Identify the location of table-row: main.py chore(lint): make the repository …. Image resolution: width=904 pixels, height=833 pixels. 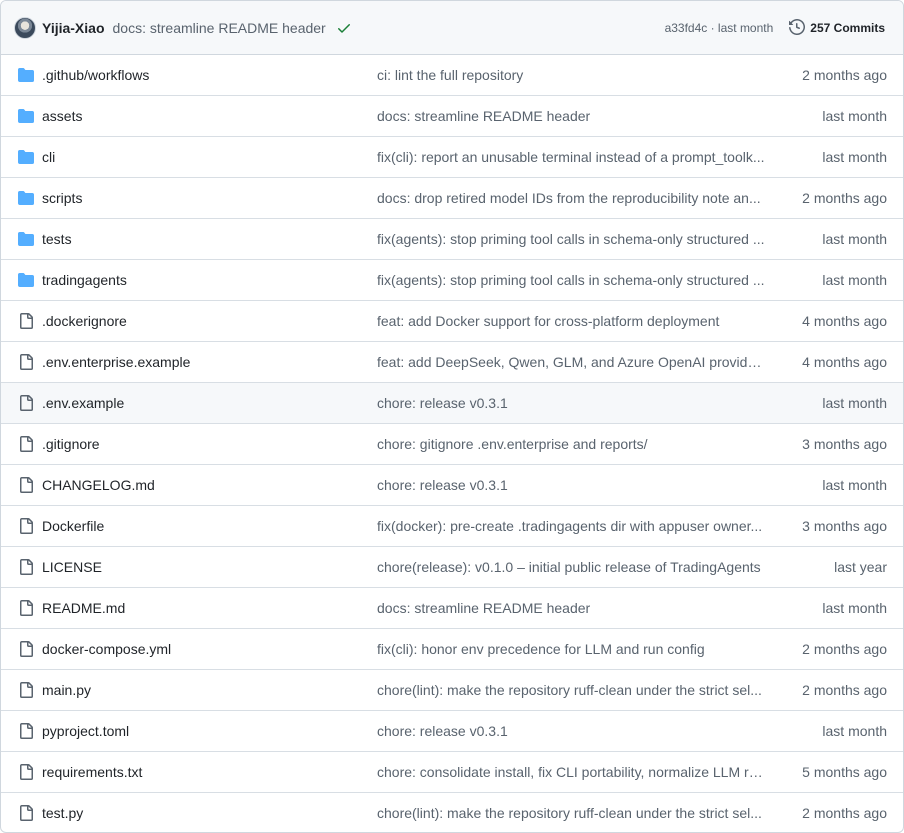
(452, 690).